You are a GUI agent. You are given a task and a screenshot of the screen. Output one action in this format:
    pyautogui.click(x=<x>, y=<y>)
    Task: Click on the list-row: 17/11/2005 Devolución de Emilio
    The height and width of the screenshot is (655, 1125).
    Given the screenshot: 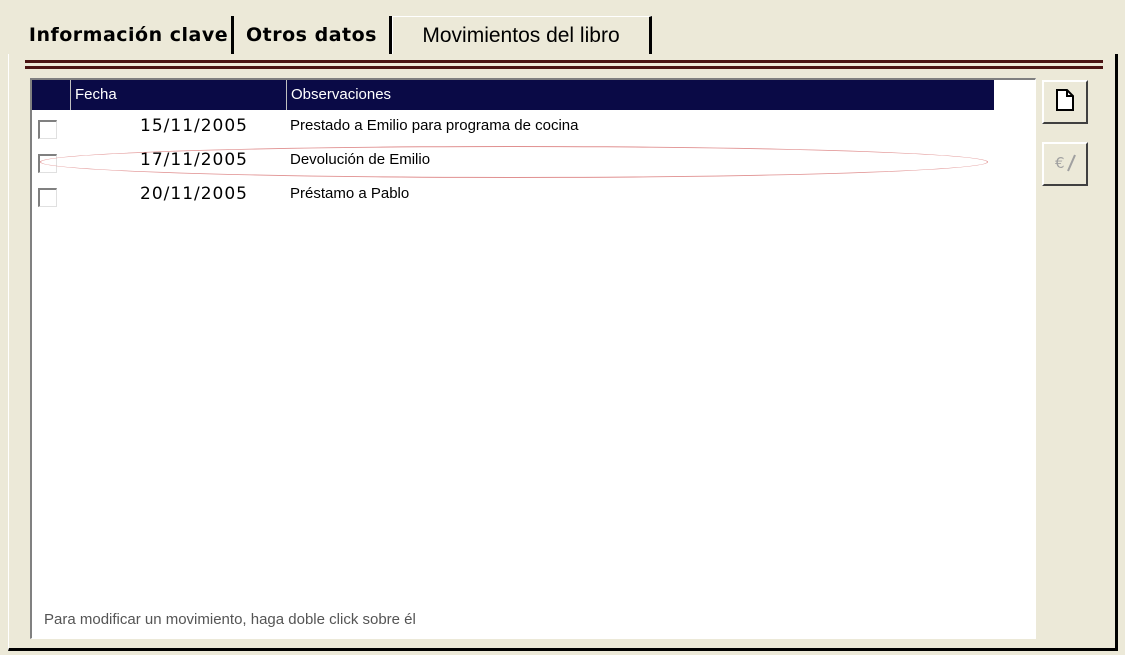 What is the action you would take?
    pyautogui.click(x=532, y=161)
    